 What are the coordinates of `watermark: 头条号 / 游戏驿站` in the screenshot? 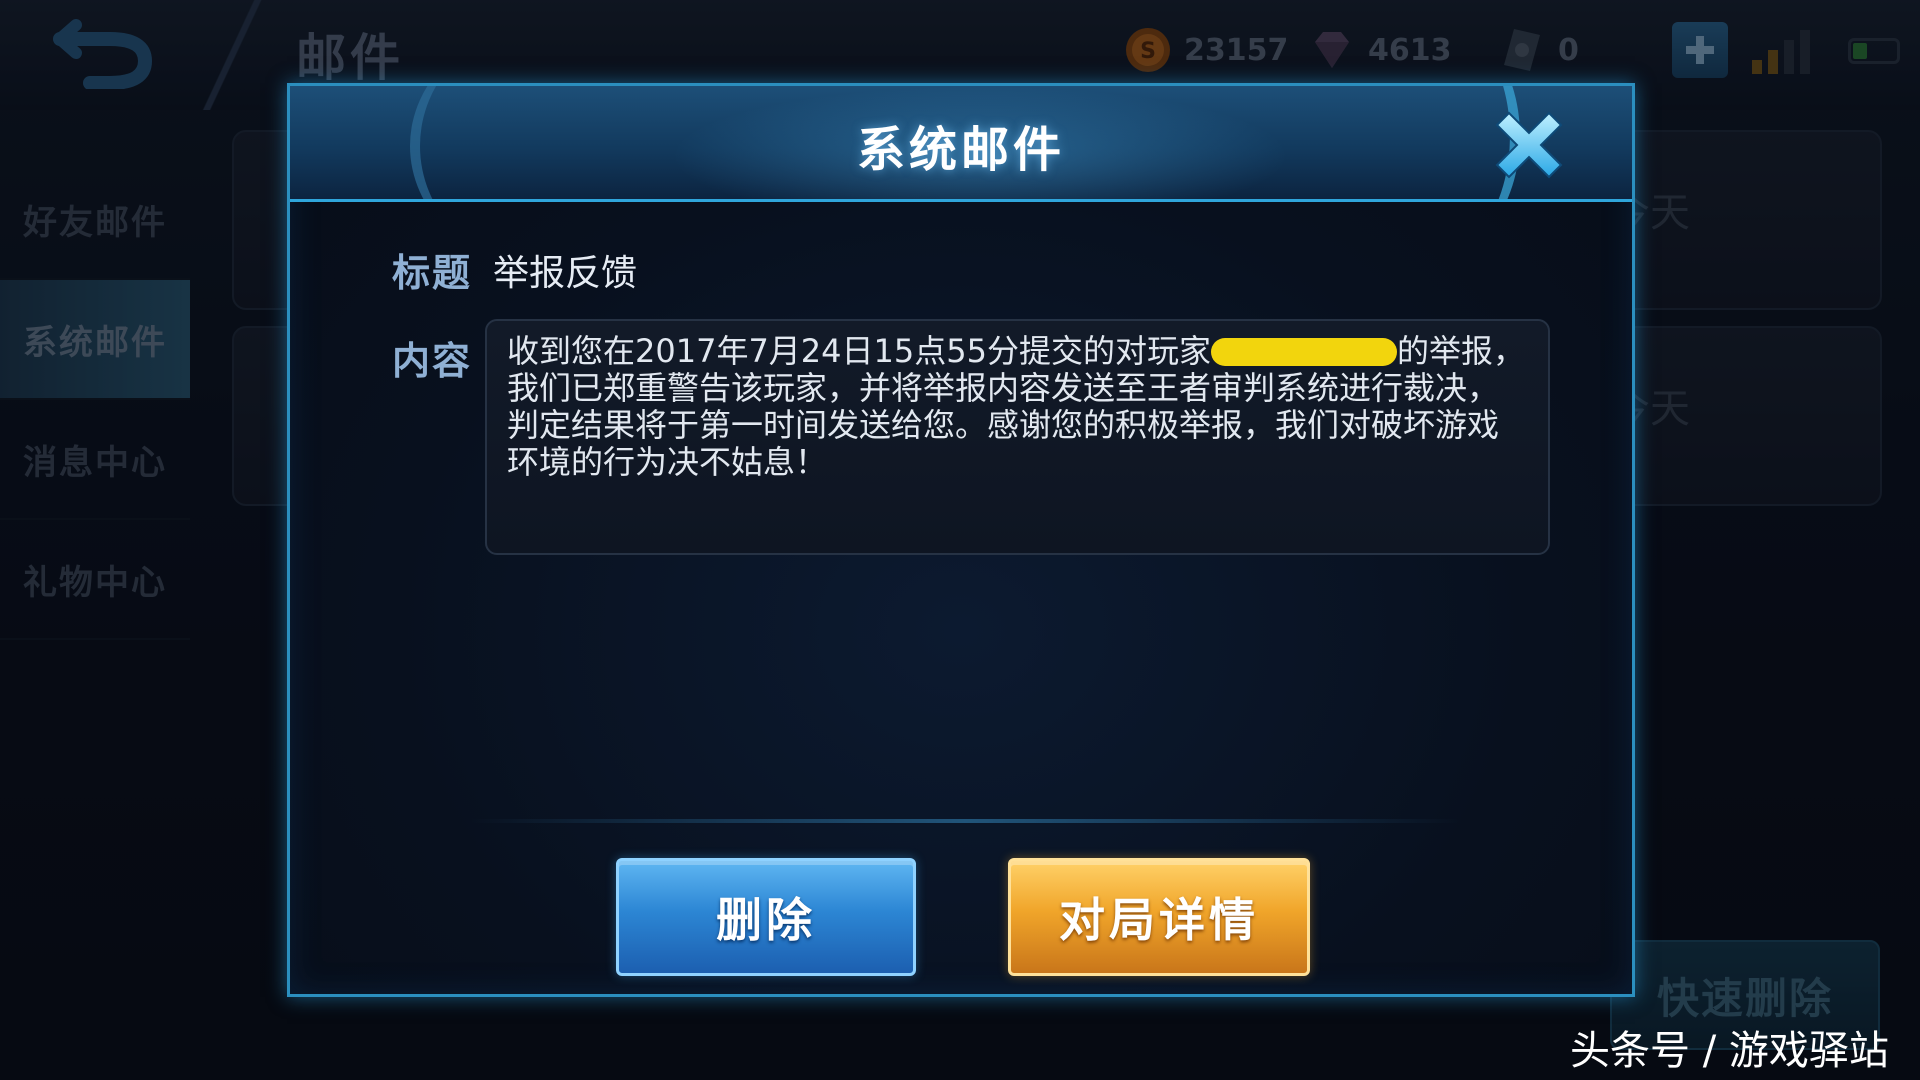 It's located at (1729, 1051).